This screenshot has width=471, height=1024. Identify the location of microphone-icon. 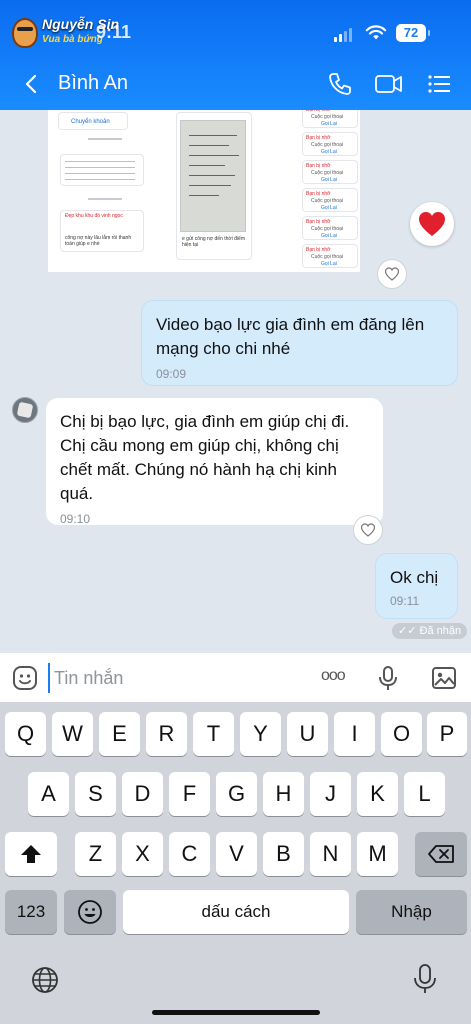
(388, 678).